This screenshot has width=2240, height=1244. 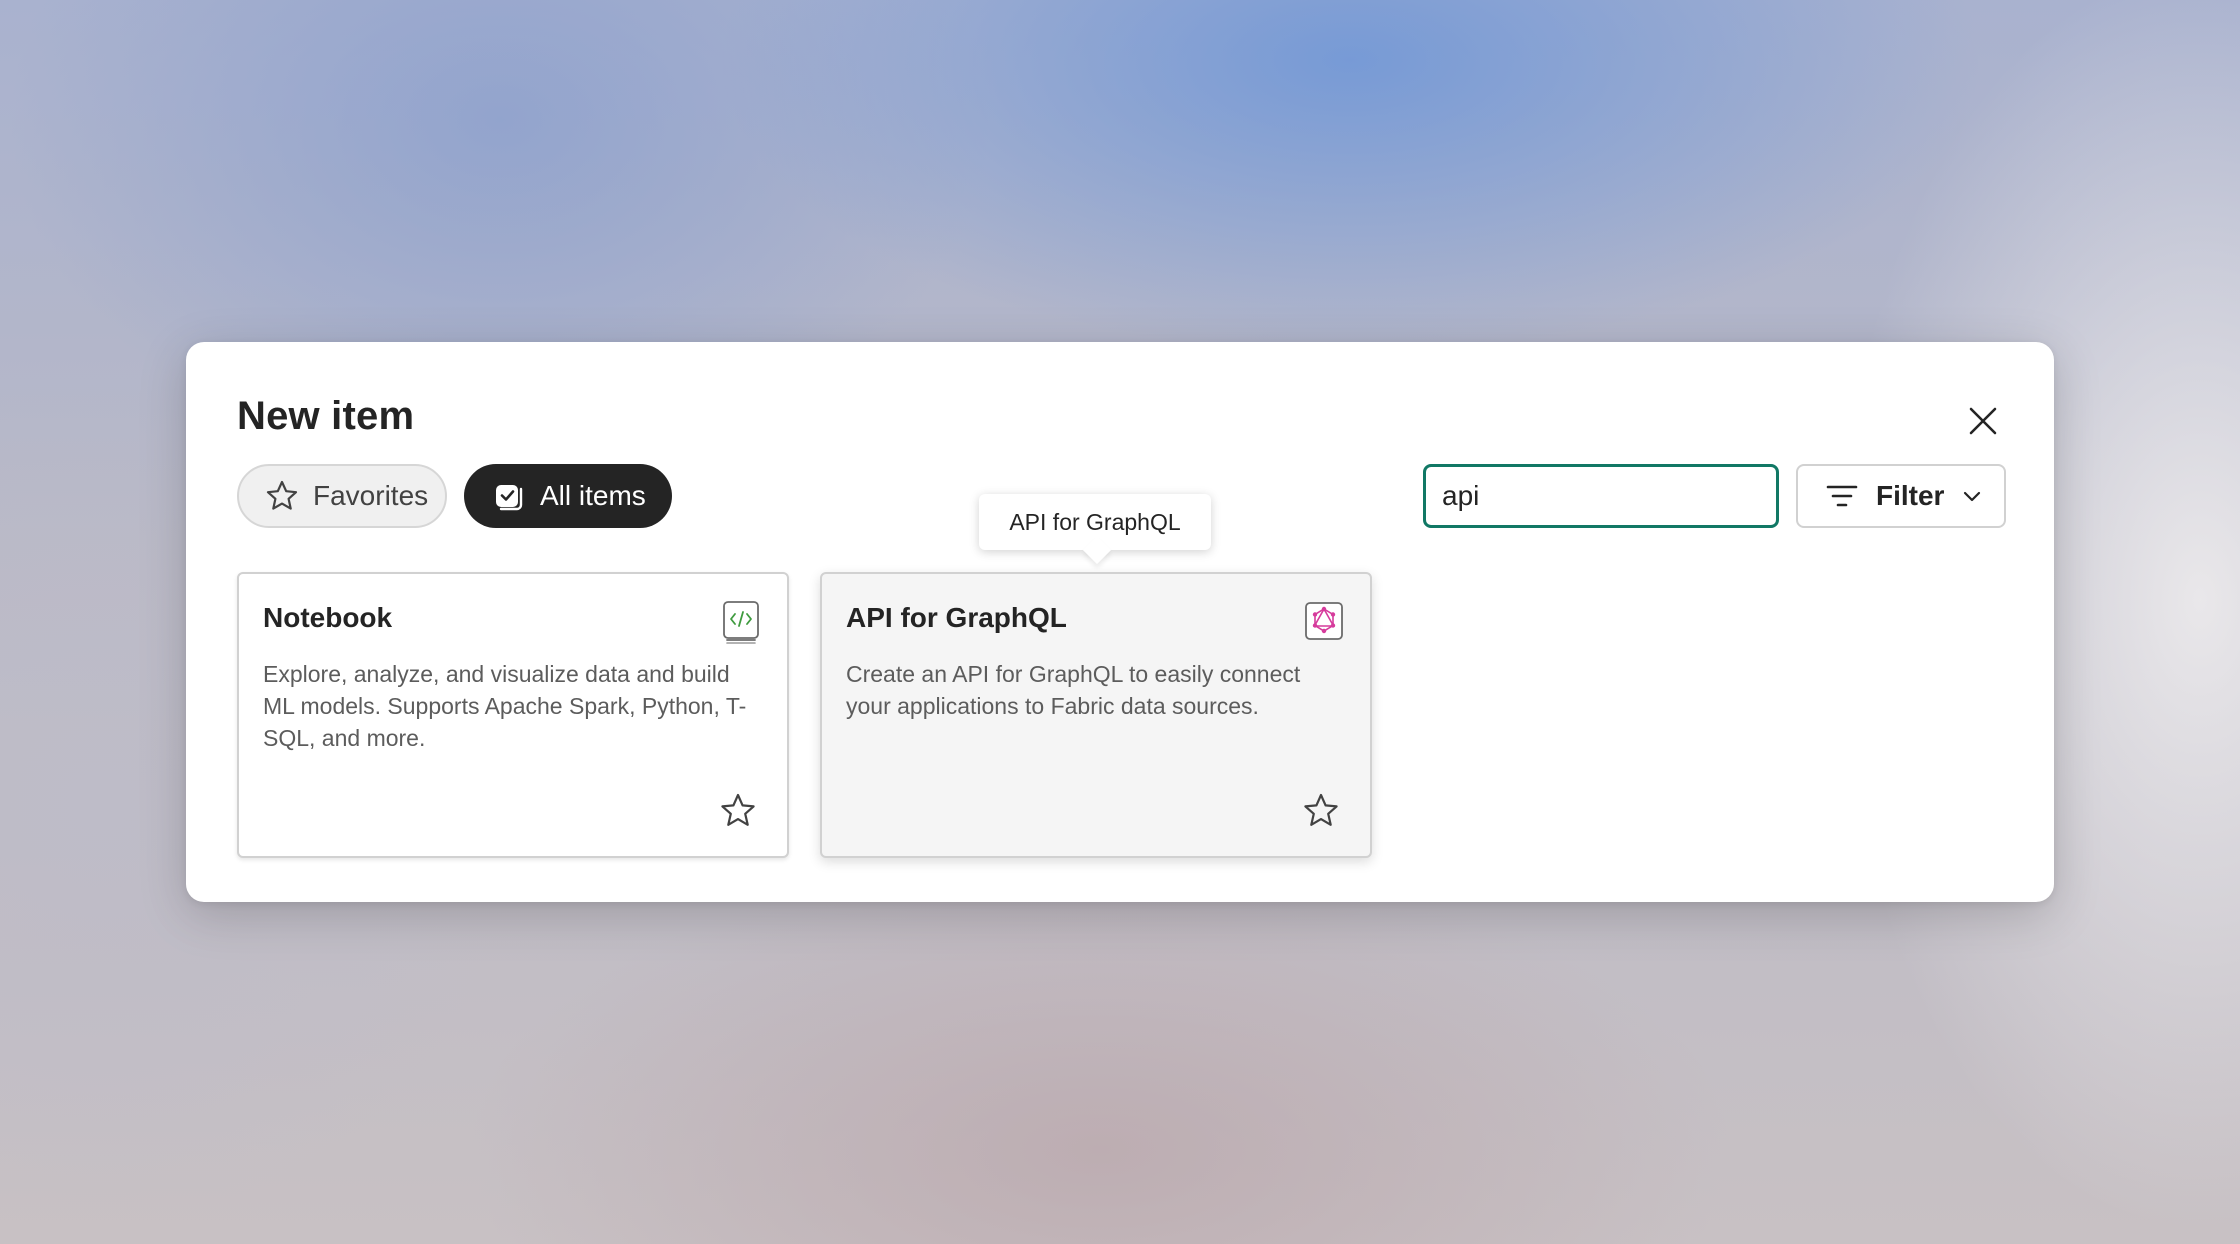 What do you see at coordinates (593, 495) in the screenshot?
I see `tab-all-items-label: All items` at bounding box center [593, 495].